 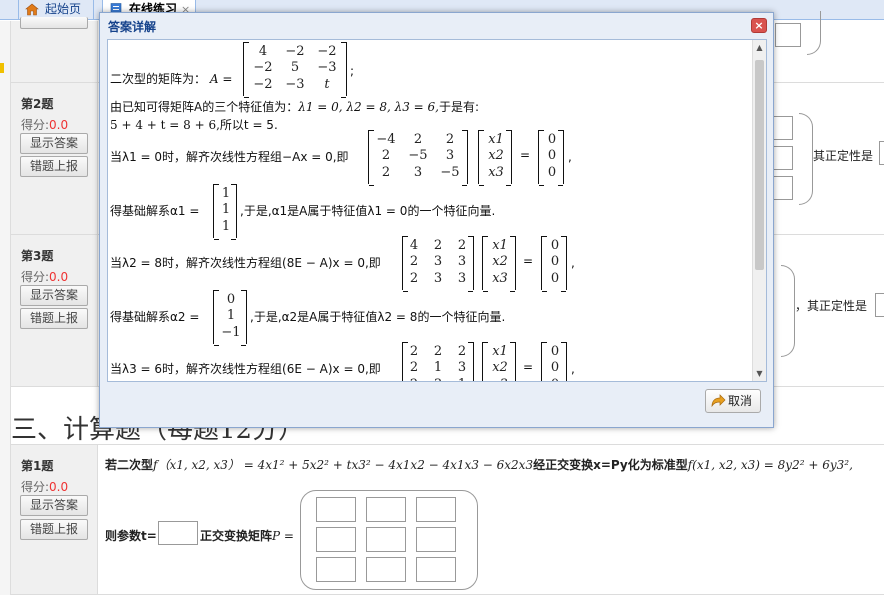 What do you see at coordinates (295, 70) in the screenshot?
I see `matrix-a: 4 −2 −2 −2 5 −3 −2 −3 t` at bounding box center [295, 70].